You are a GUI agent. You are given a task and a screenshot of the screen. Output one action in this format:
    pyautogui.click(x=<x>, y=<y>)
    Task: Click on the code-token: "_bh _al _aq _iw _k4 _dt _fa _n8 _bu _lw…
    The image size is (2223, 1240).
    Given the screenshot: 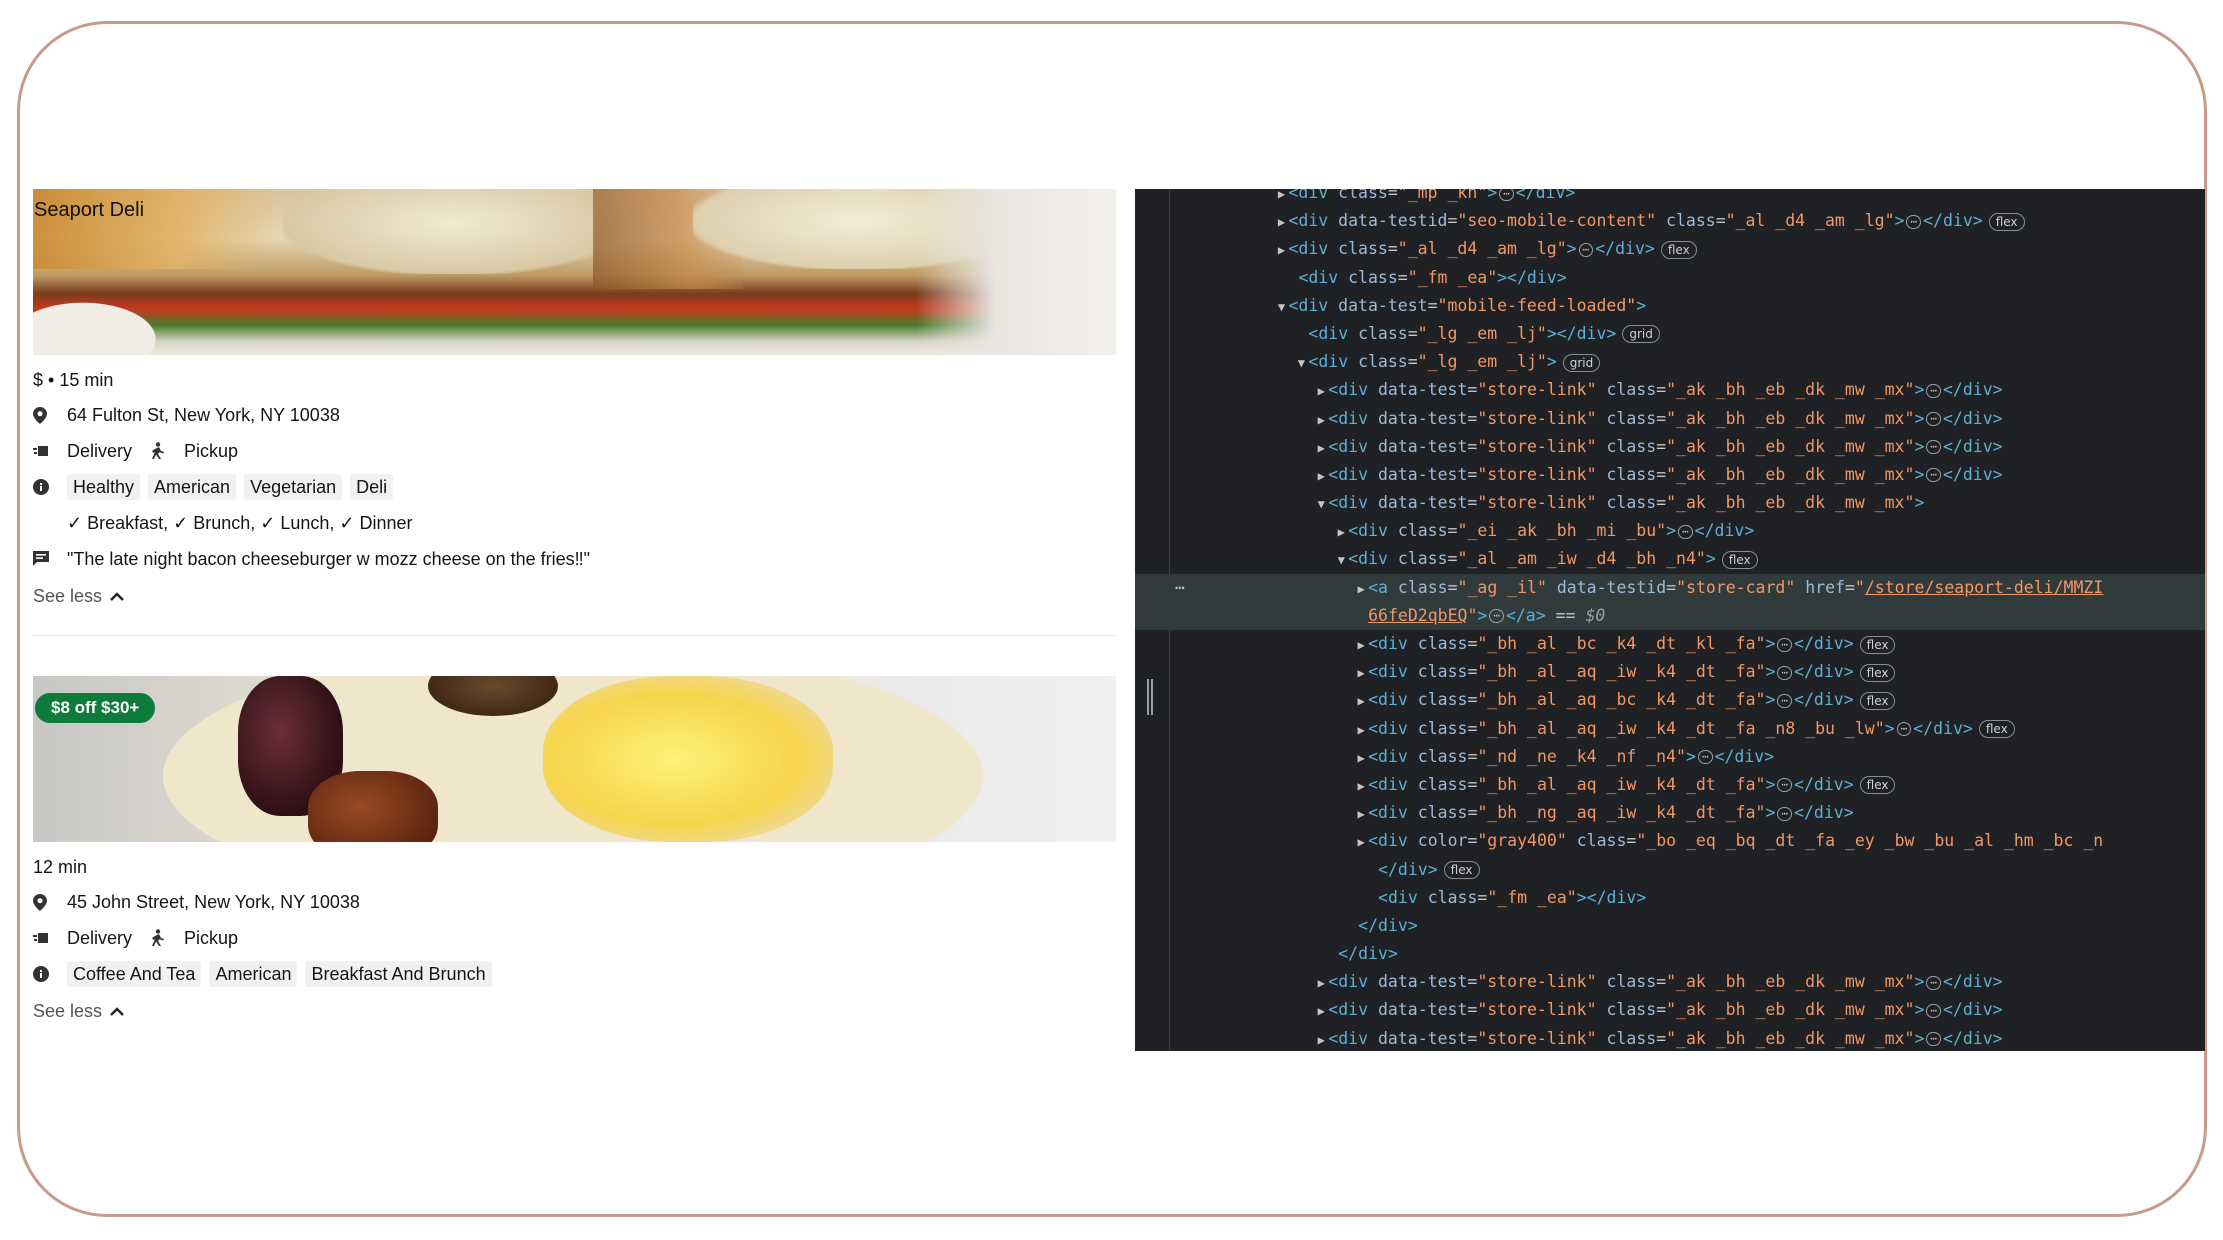 What is the action you would take?
    pyautogui.click(x=1681, y=728)
    